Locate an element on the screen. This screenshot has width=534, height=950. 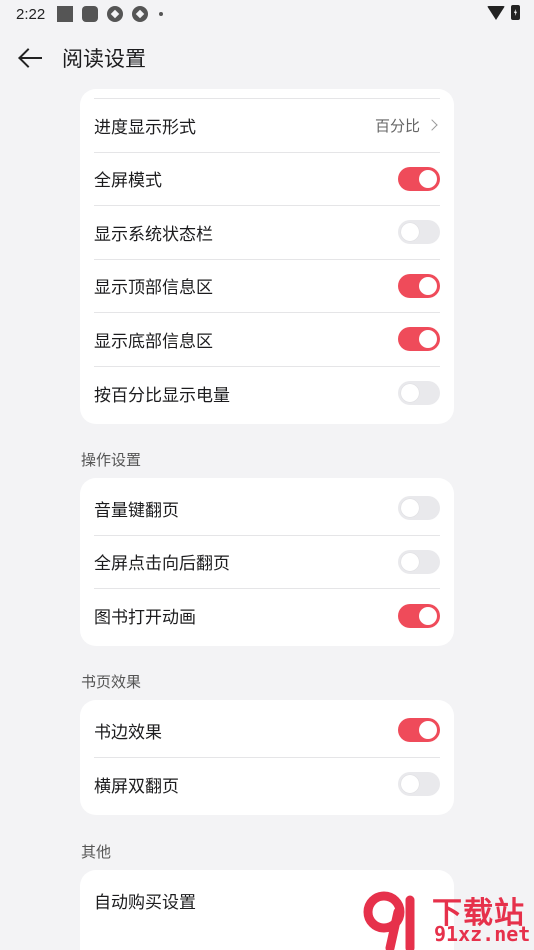
book-edge-effect-toggle is located at coordinates (419, 730).